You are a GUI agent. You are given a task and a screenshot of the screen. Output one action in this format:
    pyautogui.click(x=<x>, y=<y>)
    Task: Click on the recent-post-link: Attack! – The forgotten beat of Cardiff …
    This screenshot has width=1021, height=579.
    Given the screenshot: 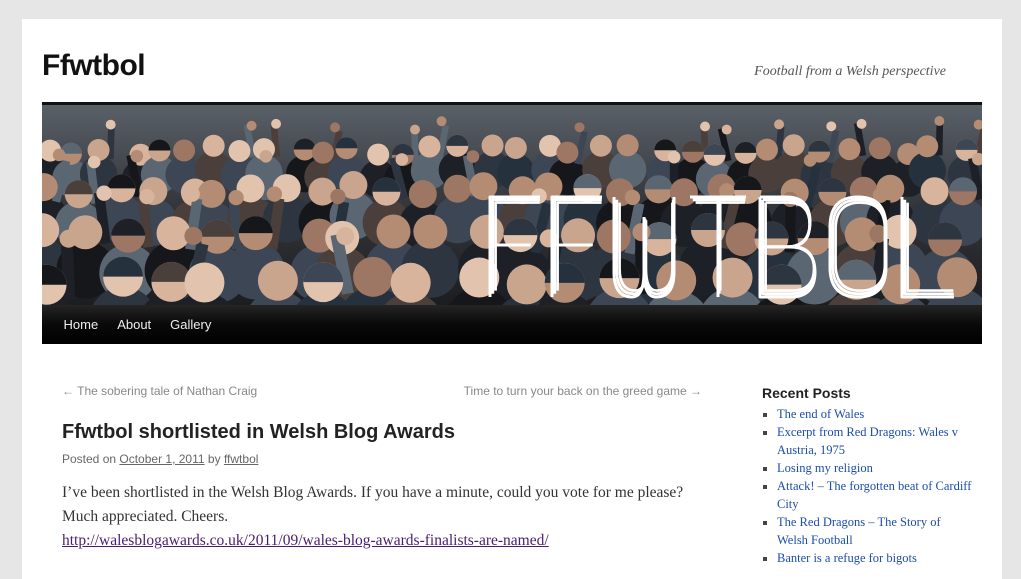 What is the action you would take?
    pyautogui.click(x=874, y=495)
    